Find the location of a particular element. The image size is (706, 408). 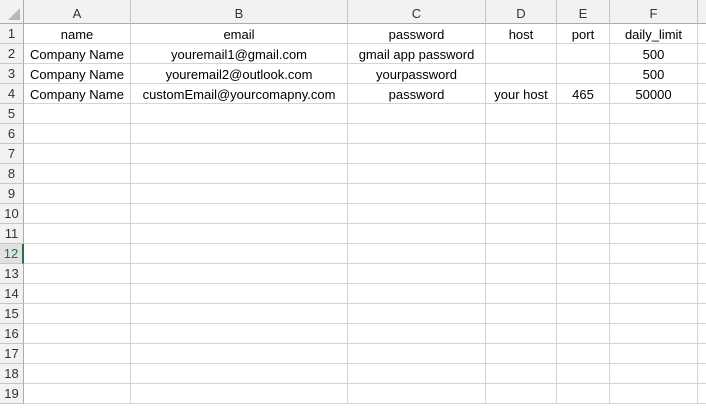

cell-c19 is located at coordinates (417, 394).